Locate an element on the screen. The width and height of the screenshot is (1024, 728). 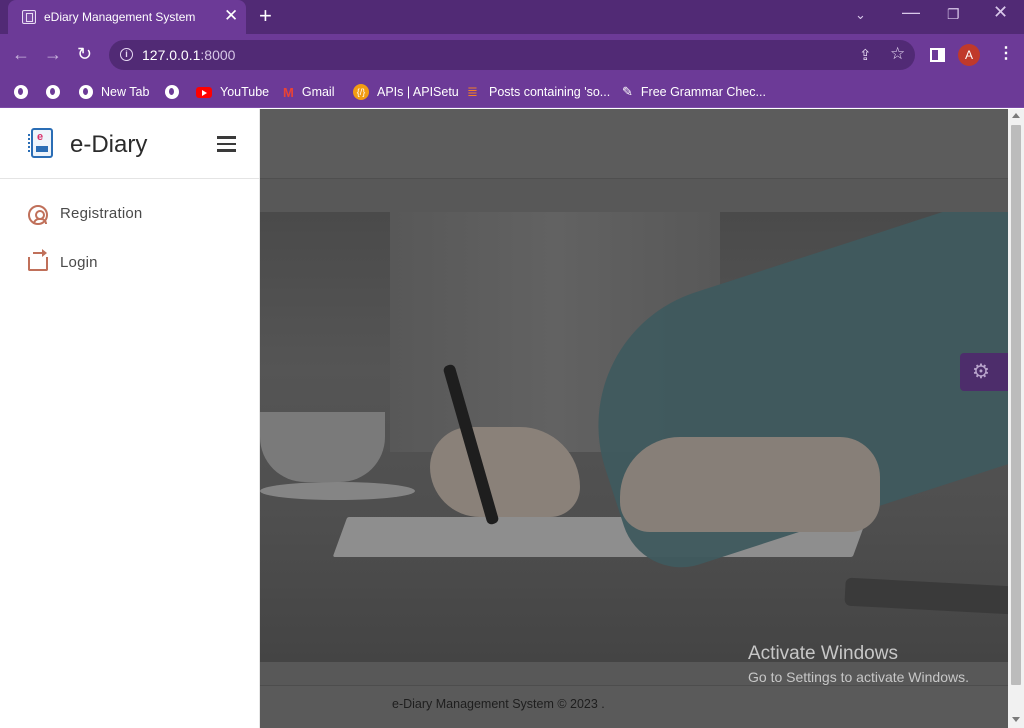
login-icon is located at coordinates (38, 260).